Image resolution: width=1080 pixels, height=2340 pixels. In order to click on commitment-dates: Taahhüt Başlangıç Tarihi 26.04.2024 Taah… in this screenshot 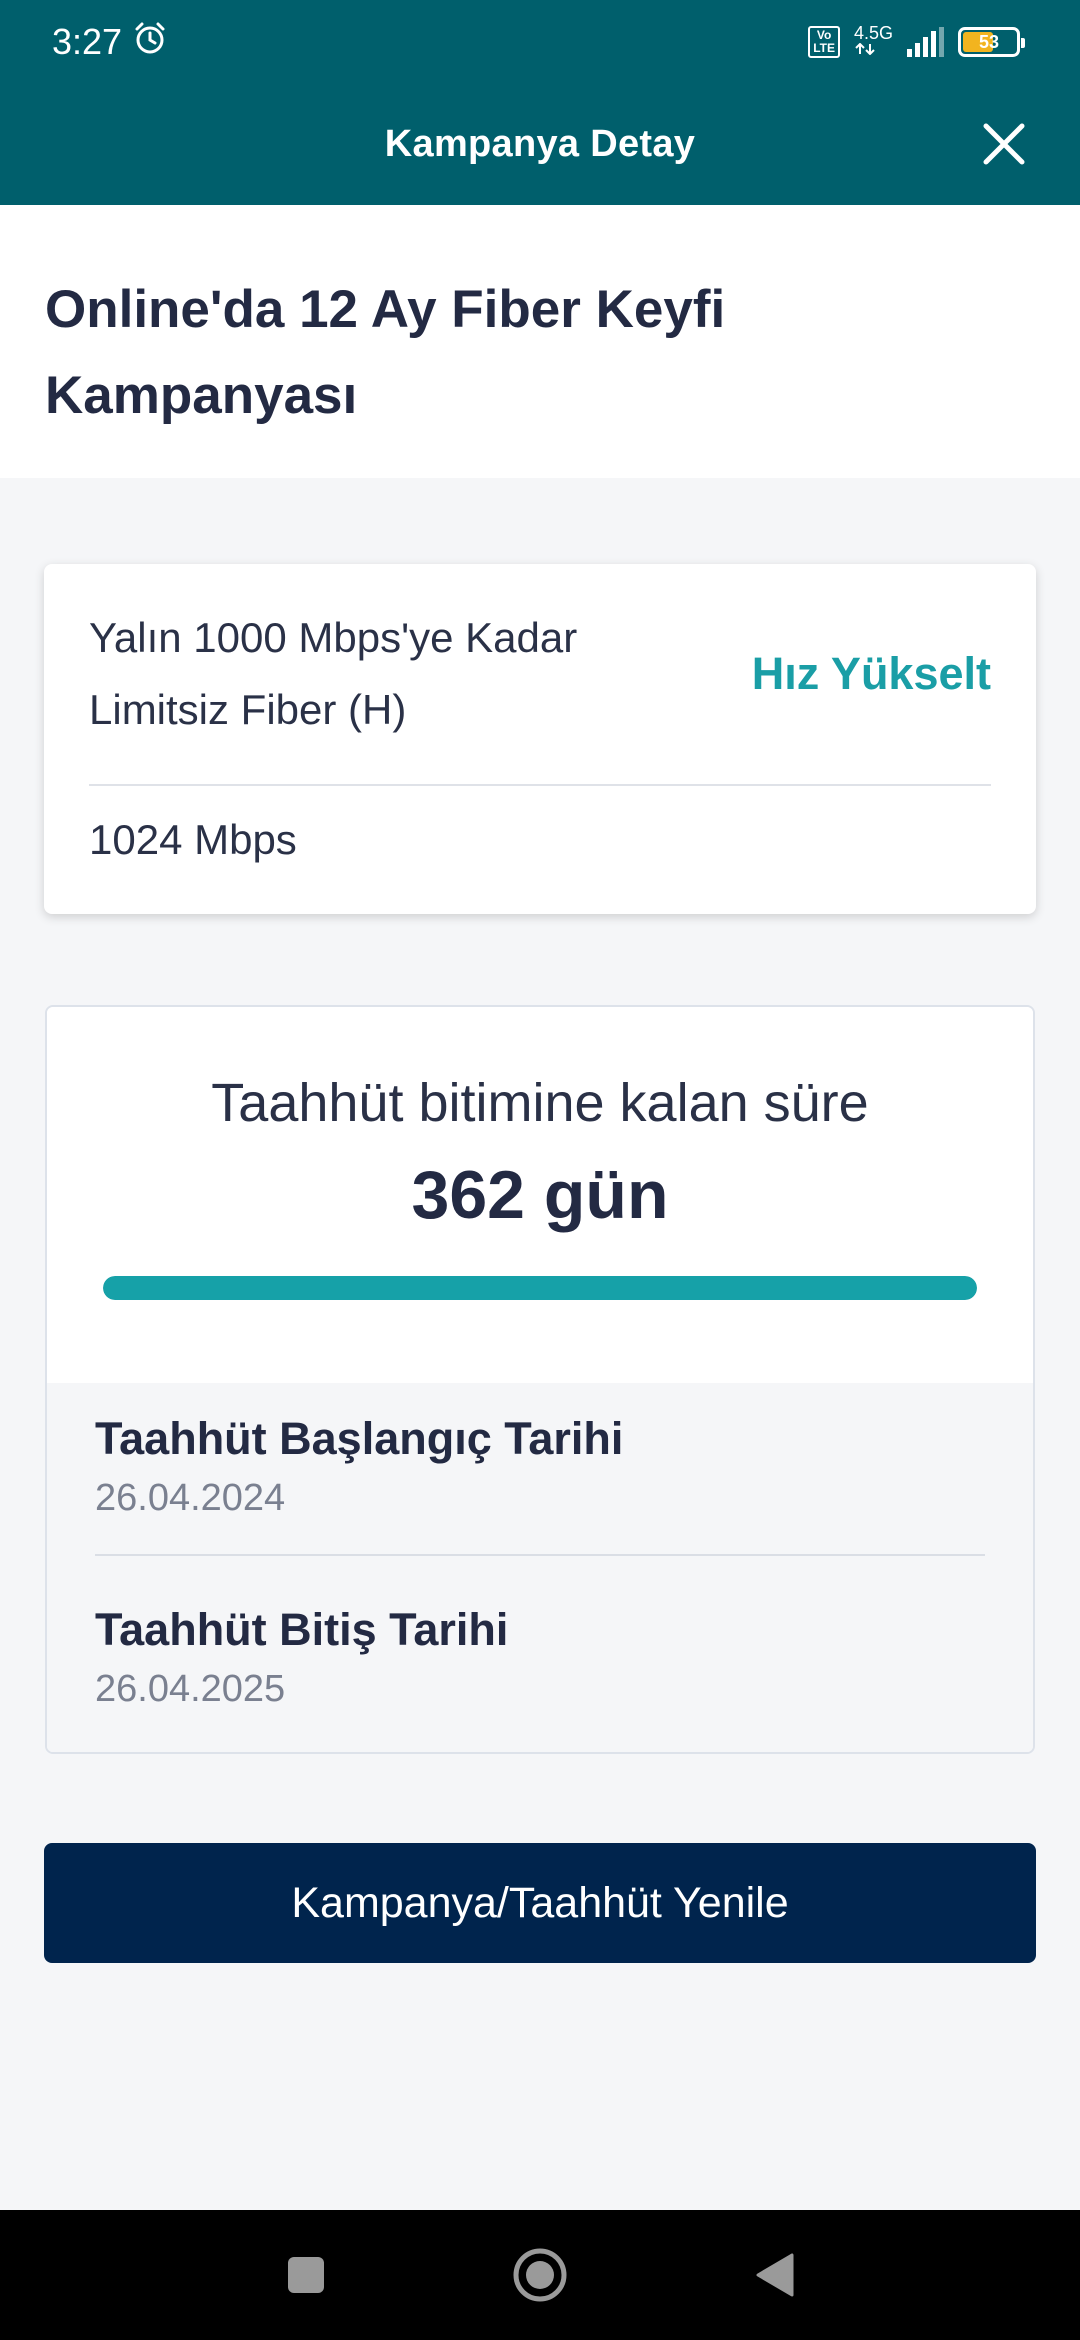, I will do `click(540, 1567)`.